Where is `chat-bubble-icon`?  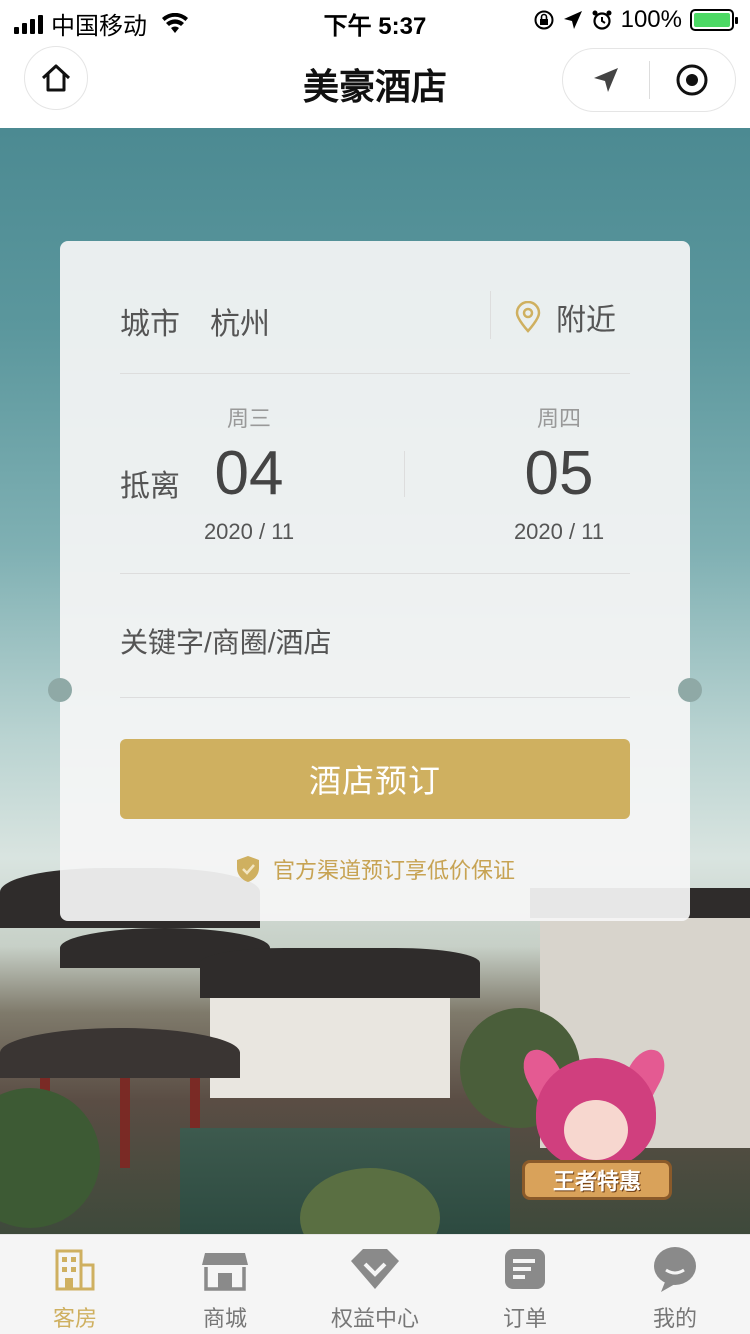 chat-bubble-icon is located at coordinates (675, 1269).